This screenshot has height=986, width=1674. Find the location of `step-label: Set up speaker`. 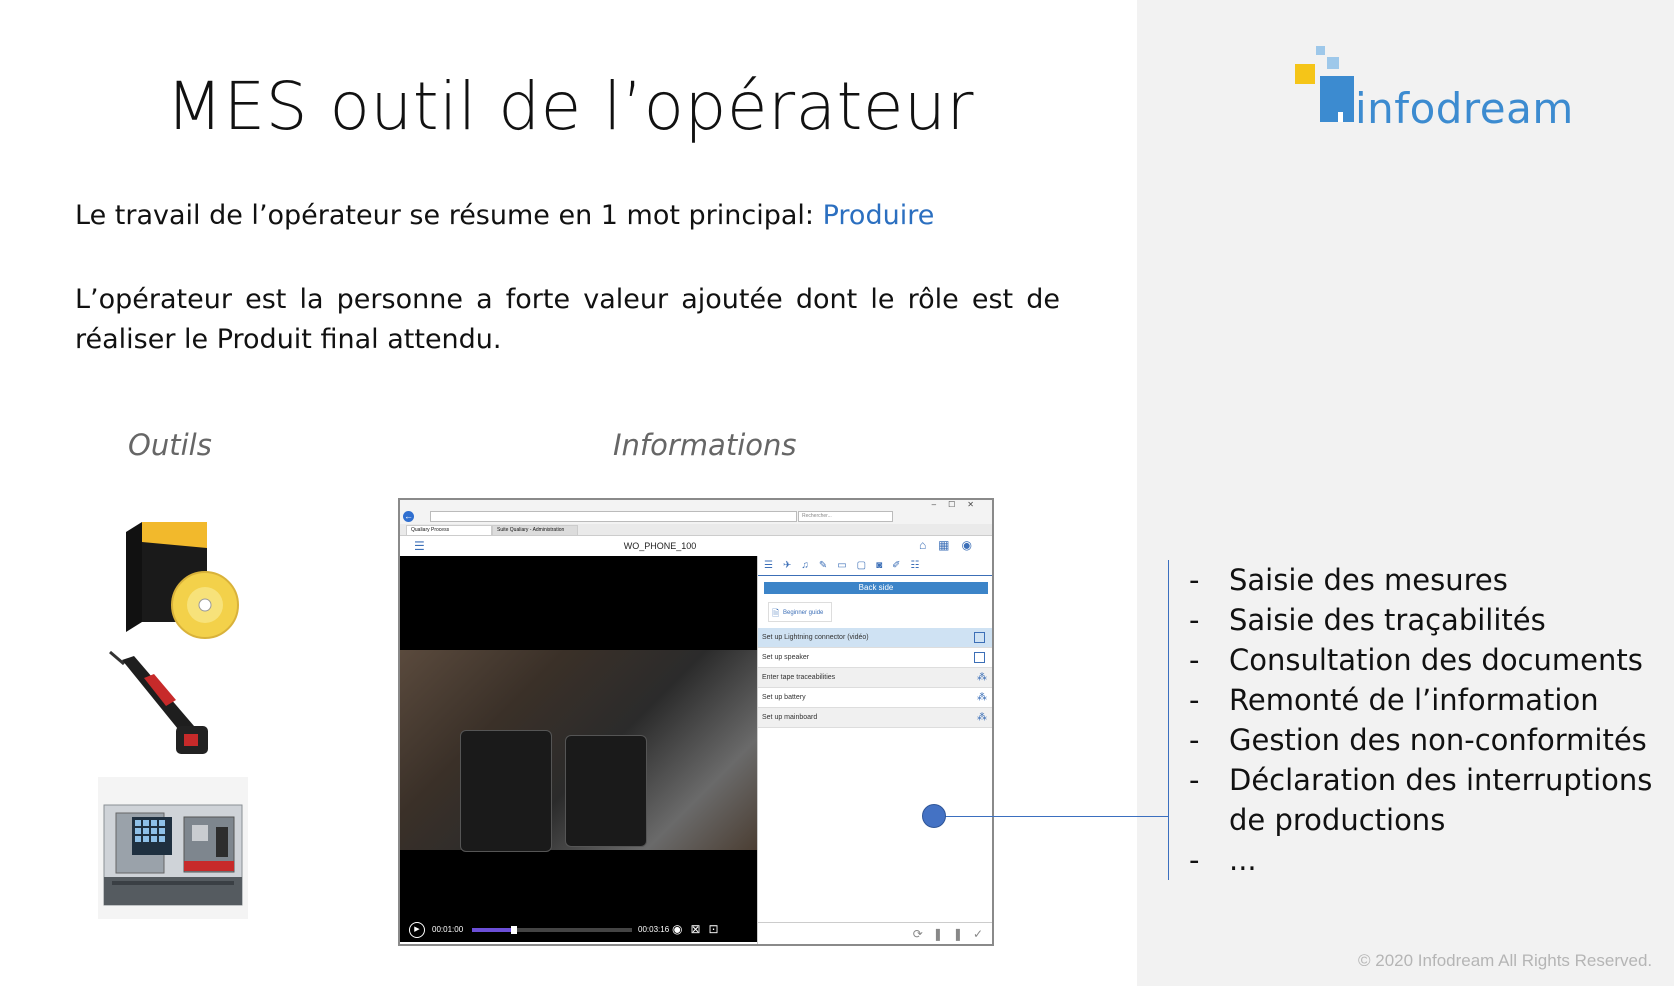

step-label: Set up speaker is located at coordinates (786, 657).